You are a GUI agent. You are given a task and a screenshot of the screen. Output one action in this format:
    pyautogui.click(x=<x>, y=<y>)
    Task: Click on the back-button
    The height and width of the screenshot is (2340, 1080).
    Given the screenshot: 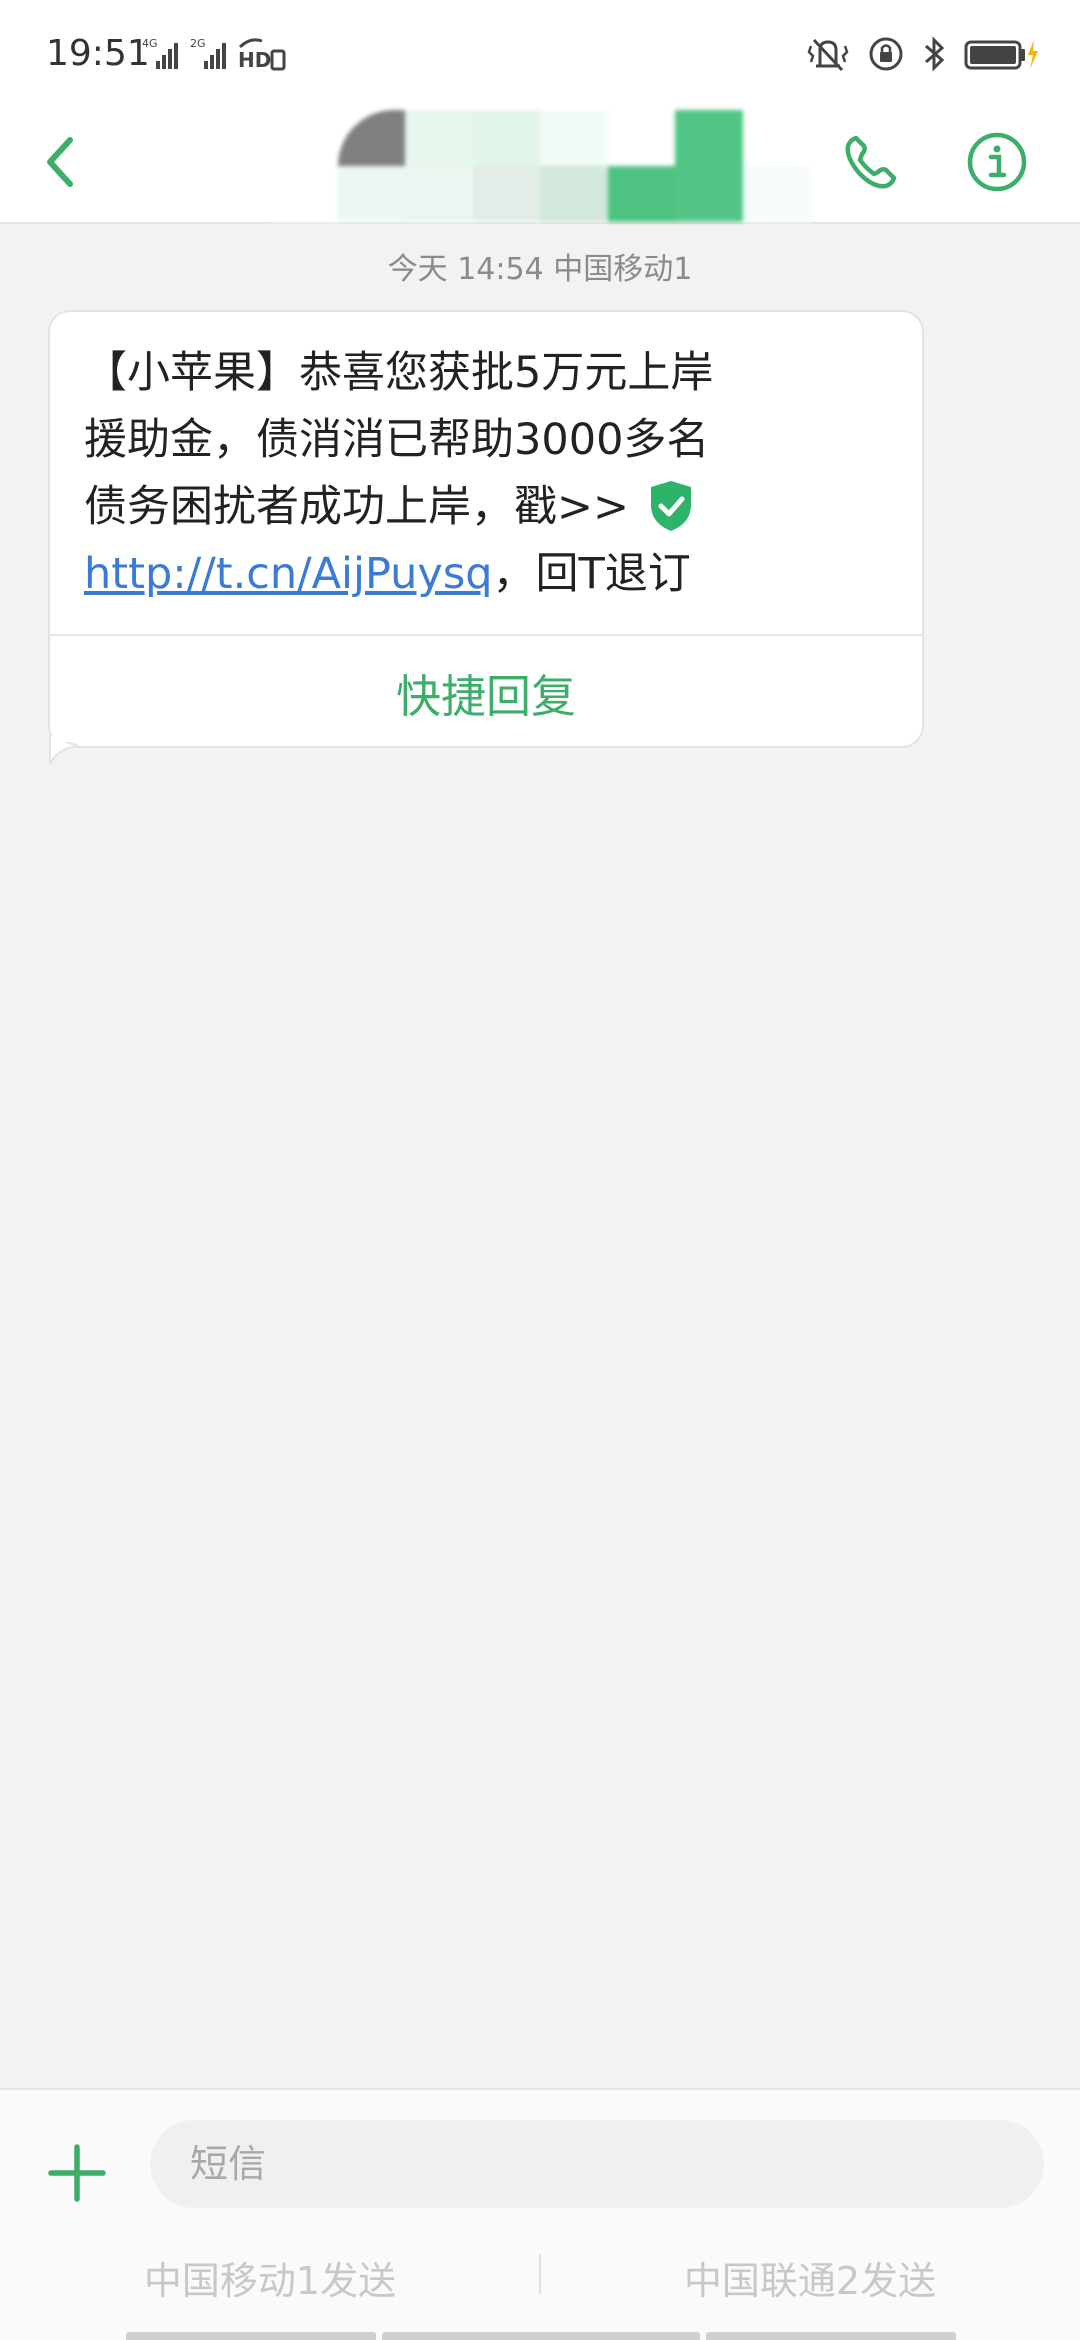 What is the action you would take?
    pyautogui.click(x=60, y=162)
    